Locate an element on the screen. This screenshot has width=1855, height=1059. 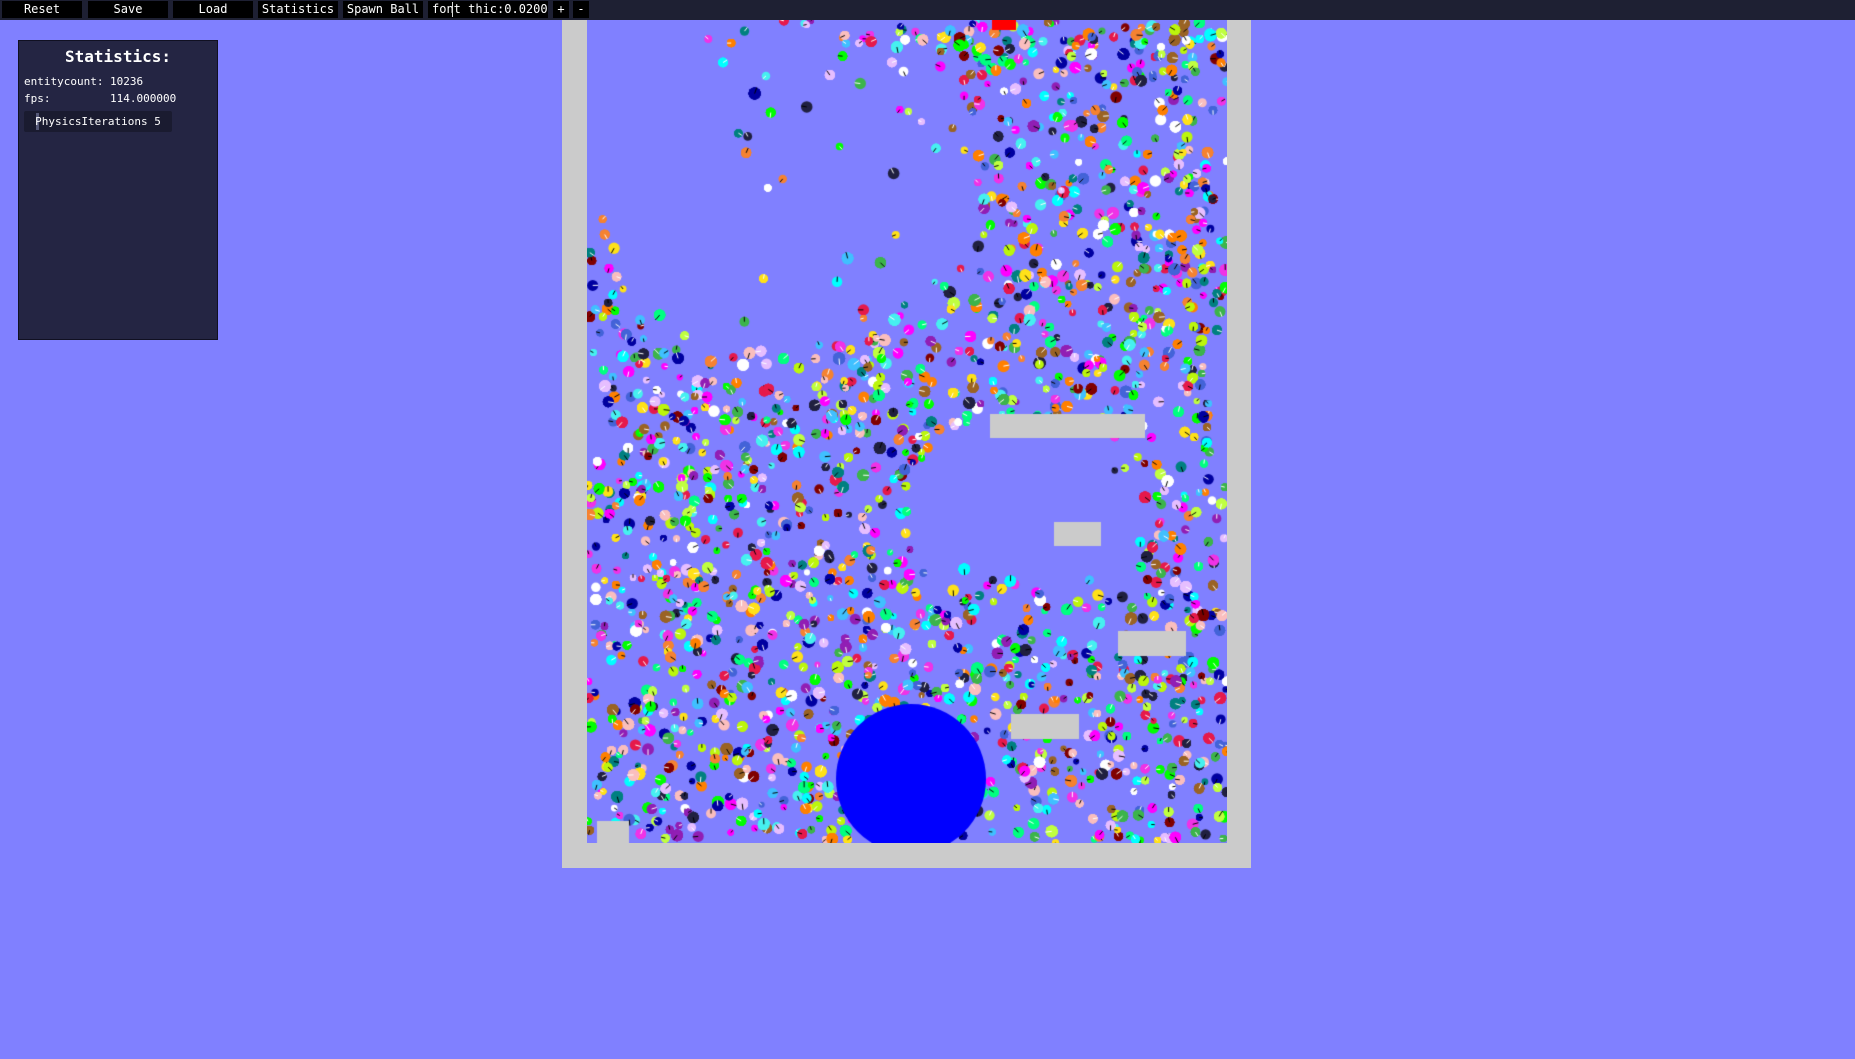
entitycount-label: entitycount: is located at coordinates (64, 81).